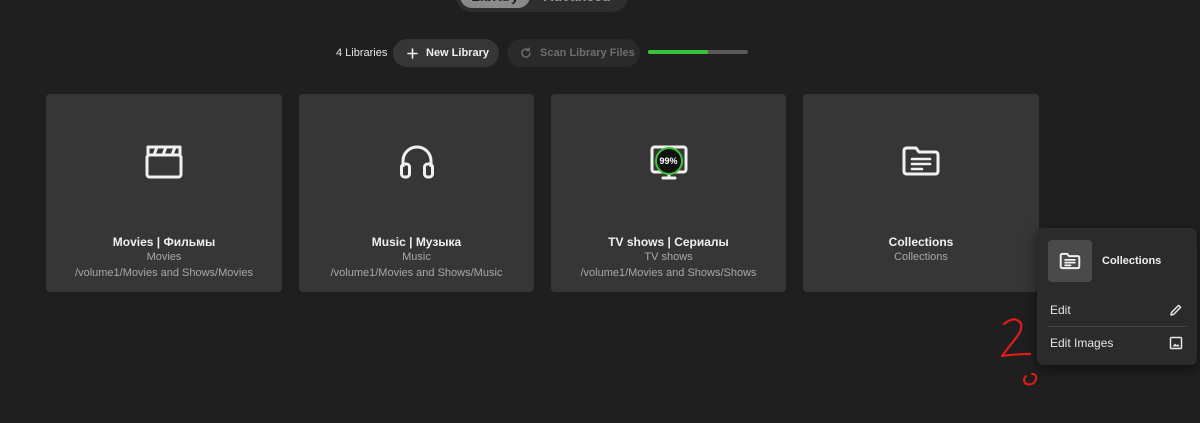  I want to click on menu-title: Collections, so click(1132, 261).